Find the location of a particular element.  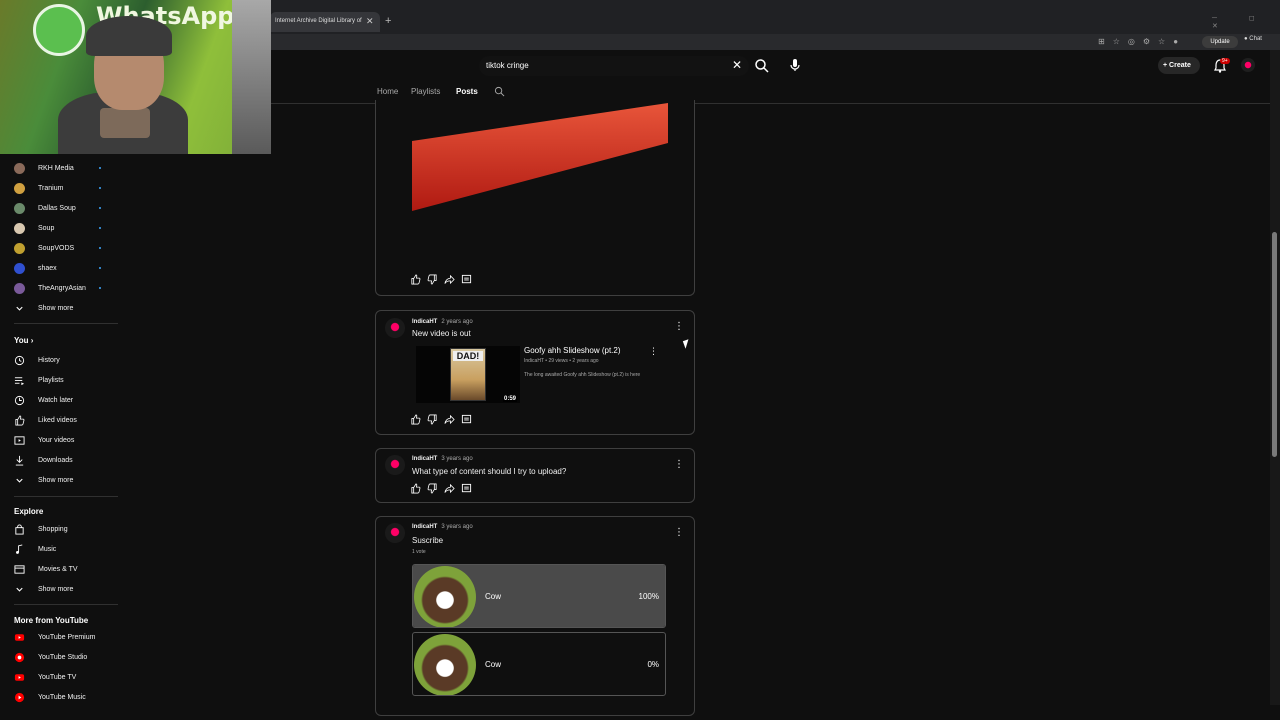

tab-close-icon: ✕ is located at coordinates (370, 21).